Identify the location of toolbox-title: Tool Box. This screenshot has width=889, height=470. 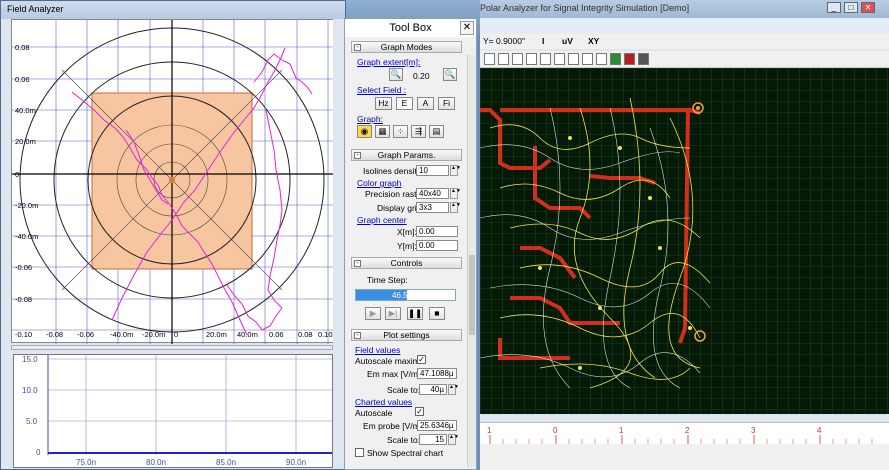
(410, 28).